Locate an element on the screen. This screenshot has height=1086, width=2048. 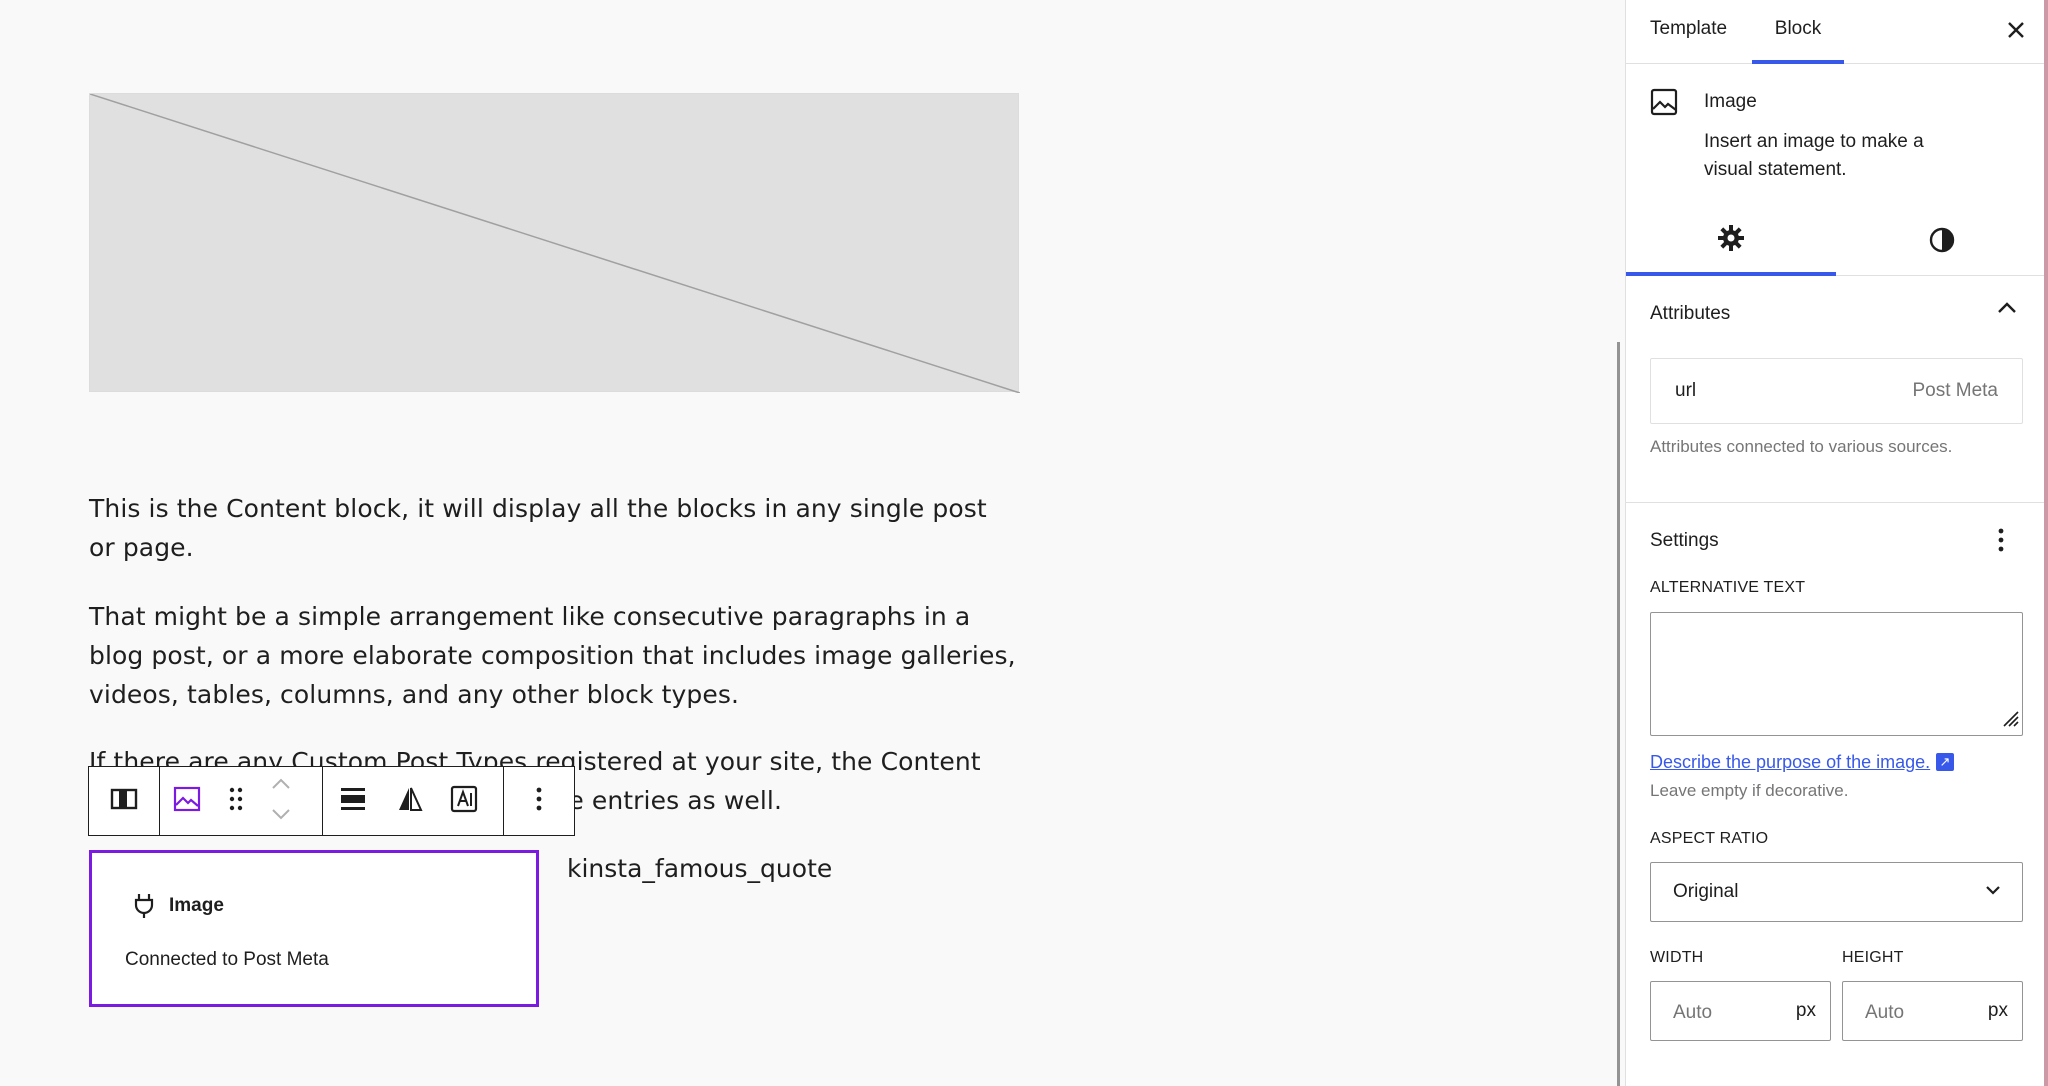
height-placeholder: Auto is located at coordinates (1885, 1012).